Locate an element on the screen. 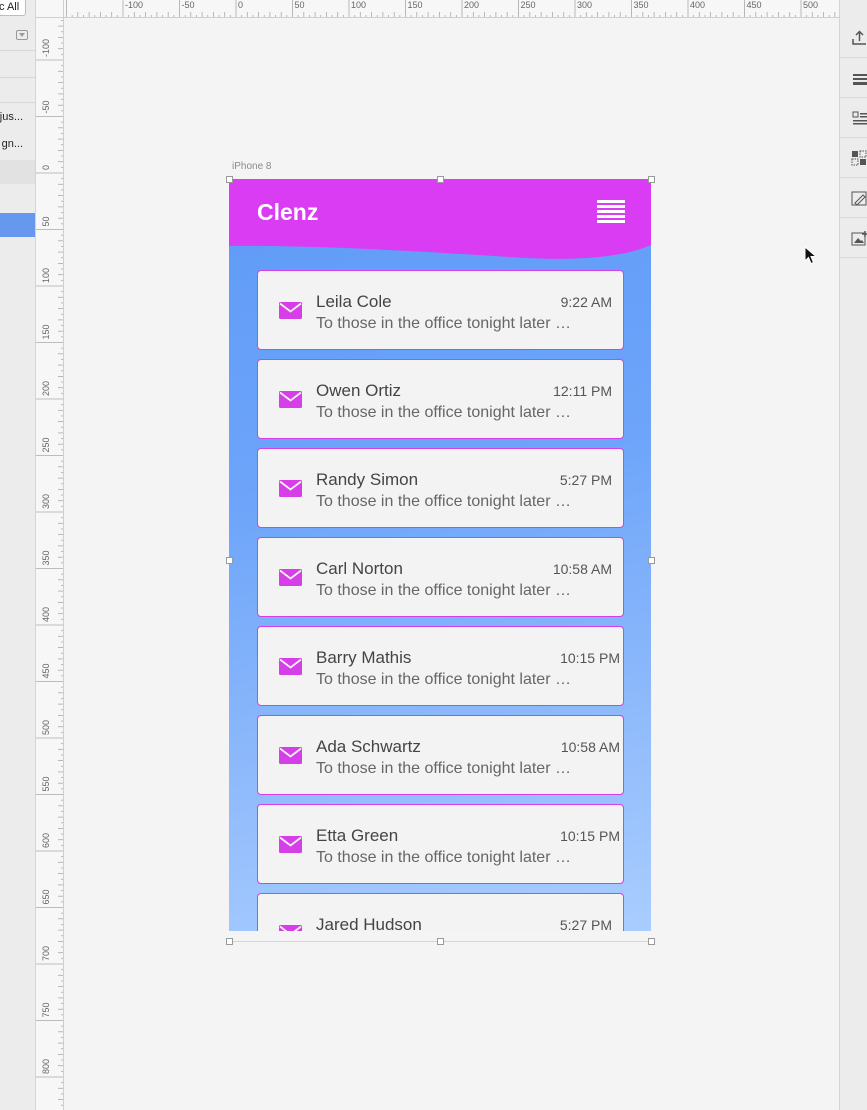  ruler-label: 450 is located at coordinates (754, 5).